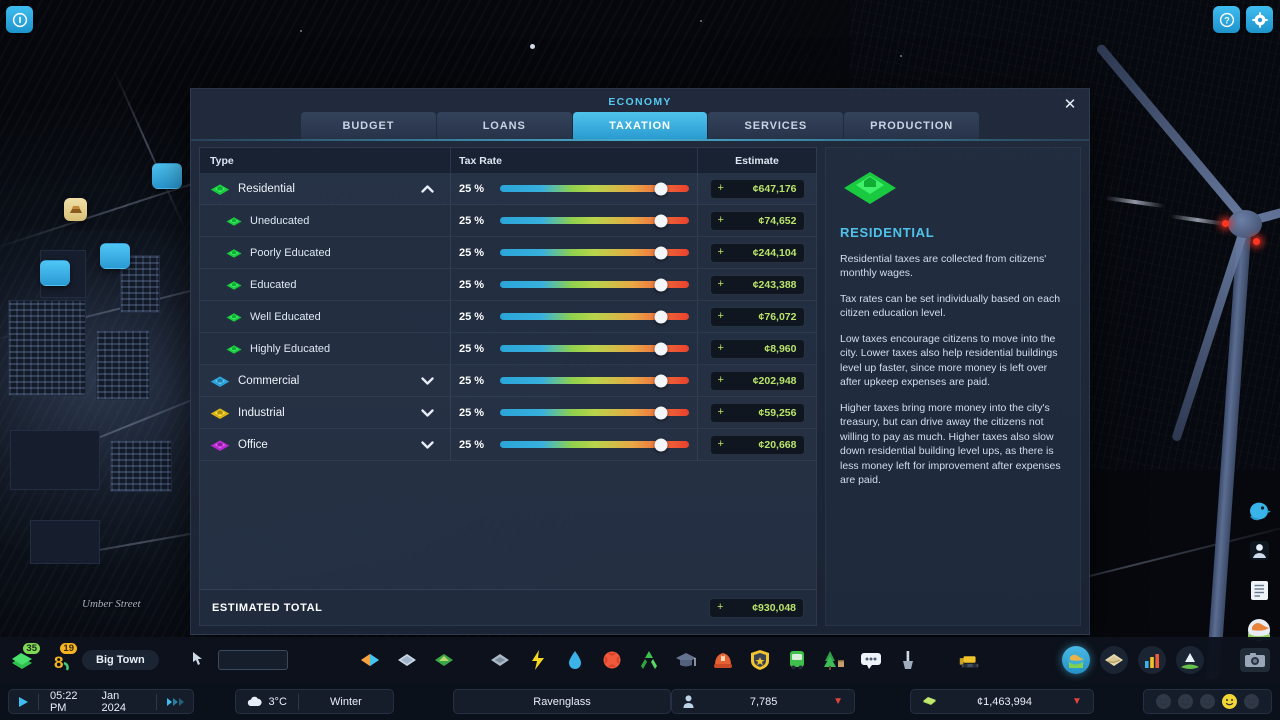  Describe the element at coordinates (1255, 660) in the screenshot. I see `photo-mode-button` at that location.